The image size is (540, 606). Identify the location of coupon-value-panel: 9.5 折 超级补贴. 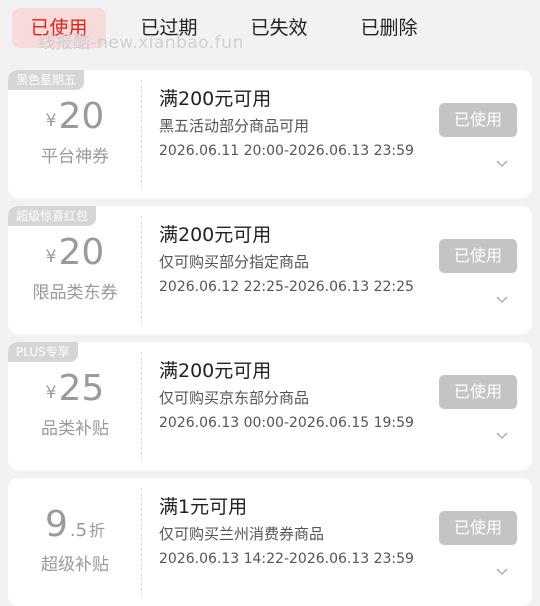
(75, 544).